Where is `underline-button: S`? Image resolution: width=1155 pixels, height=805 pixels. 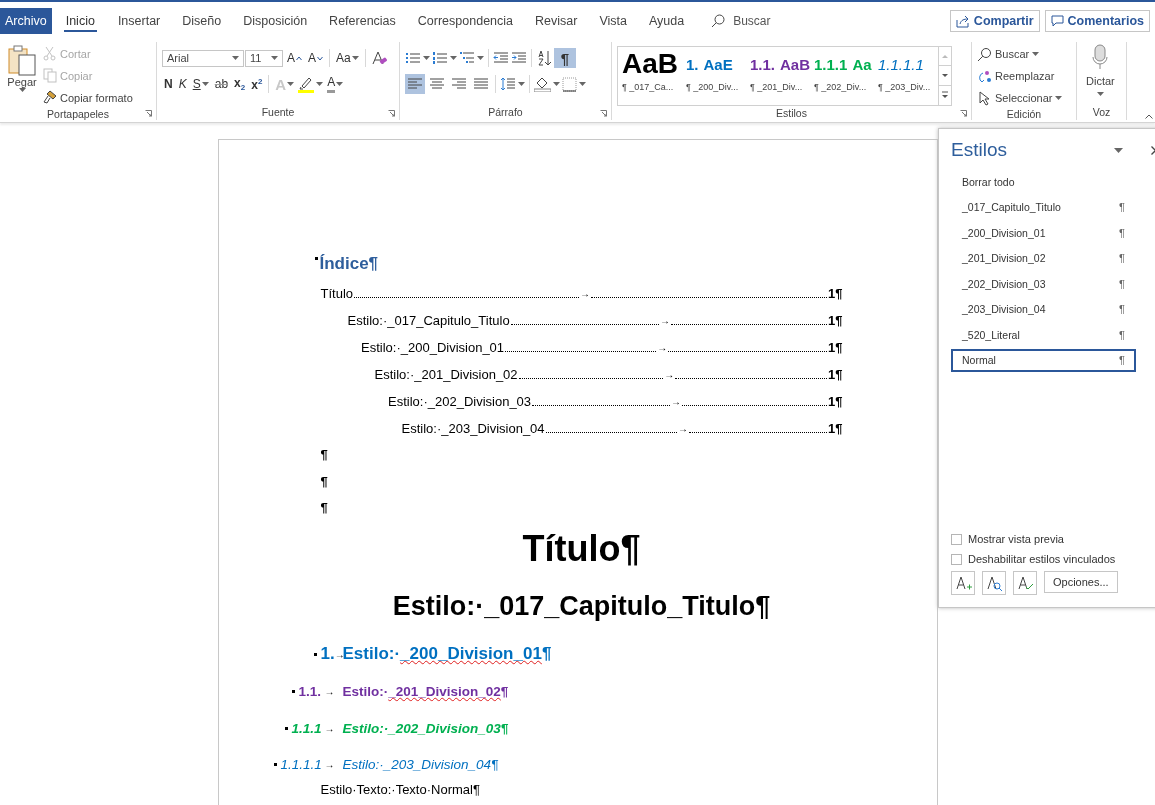
underline-button: S is located at coordinates (200, 84).